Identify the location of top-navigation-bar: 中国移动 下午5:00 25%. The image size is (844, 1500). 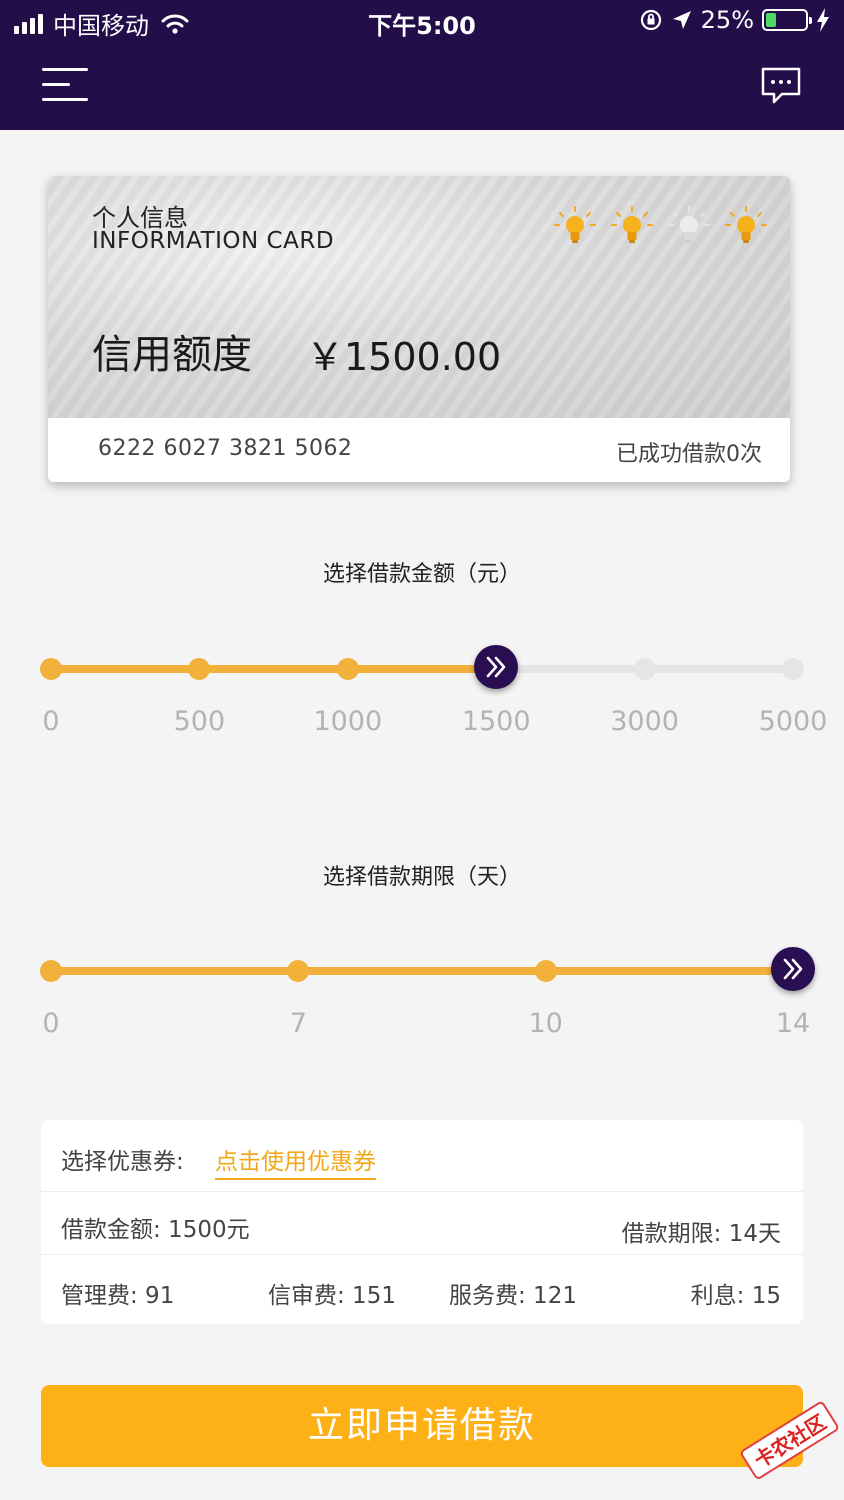
(422, 65).